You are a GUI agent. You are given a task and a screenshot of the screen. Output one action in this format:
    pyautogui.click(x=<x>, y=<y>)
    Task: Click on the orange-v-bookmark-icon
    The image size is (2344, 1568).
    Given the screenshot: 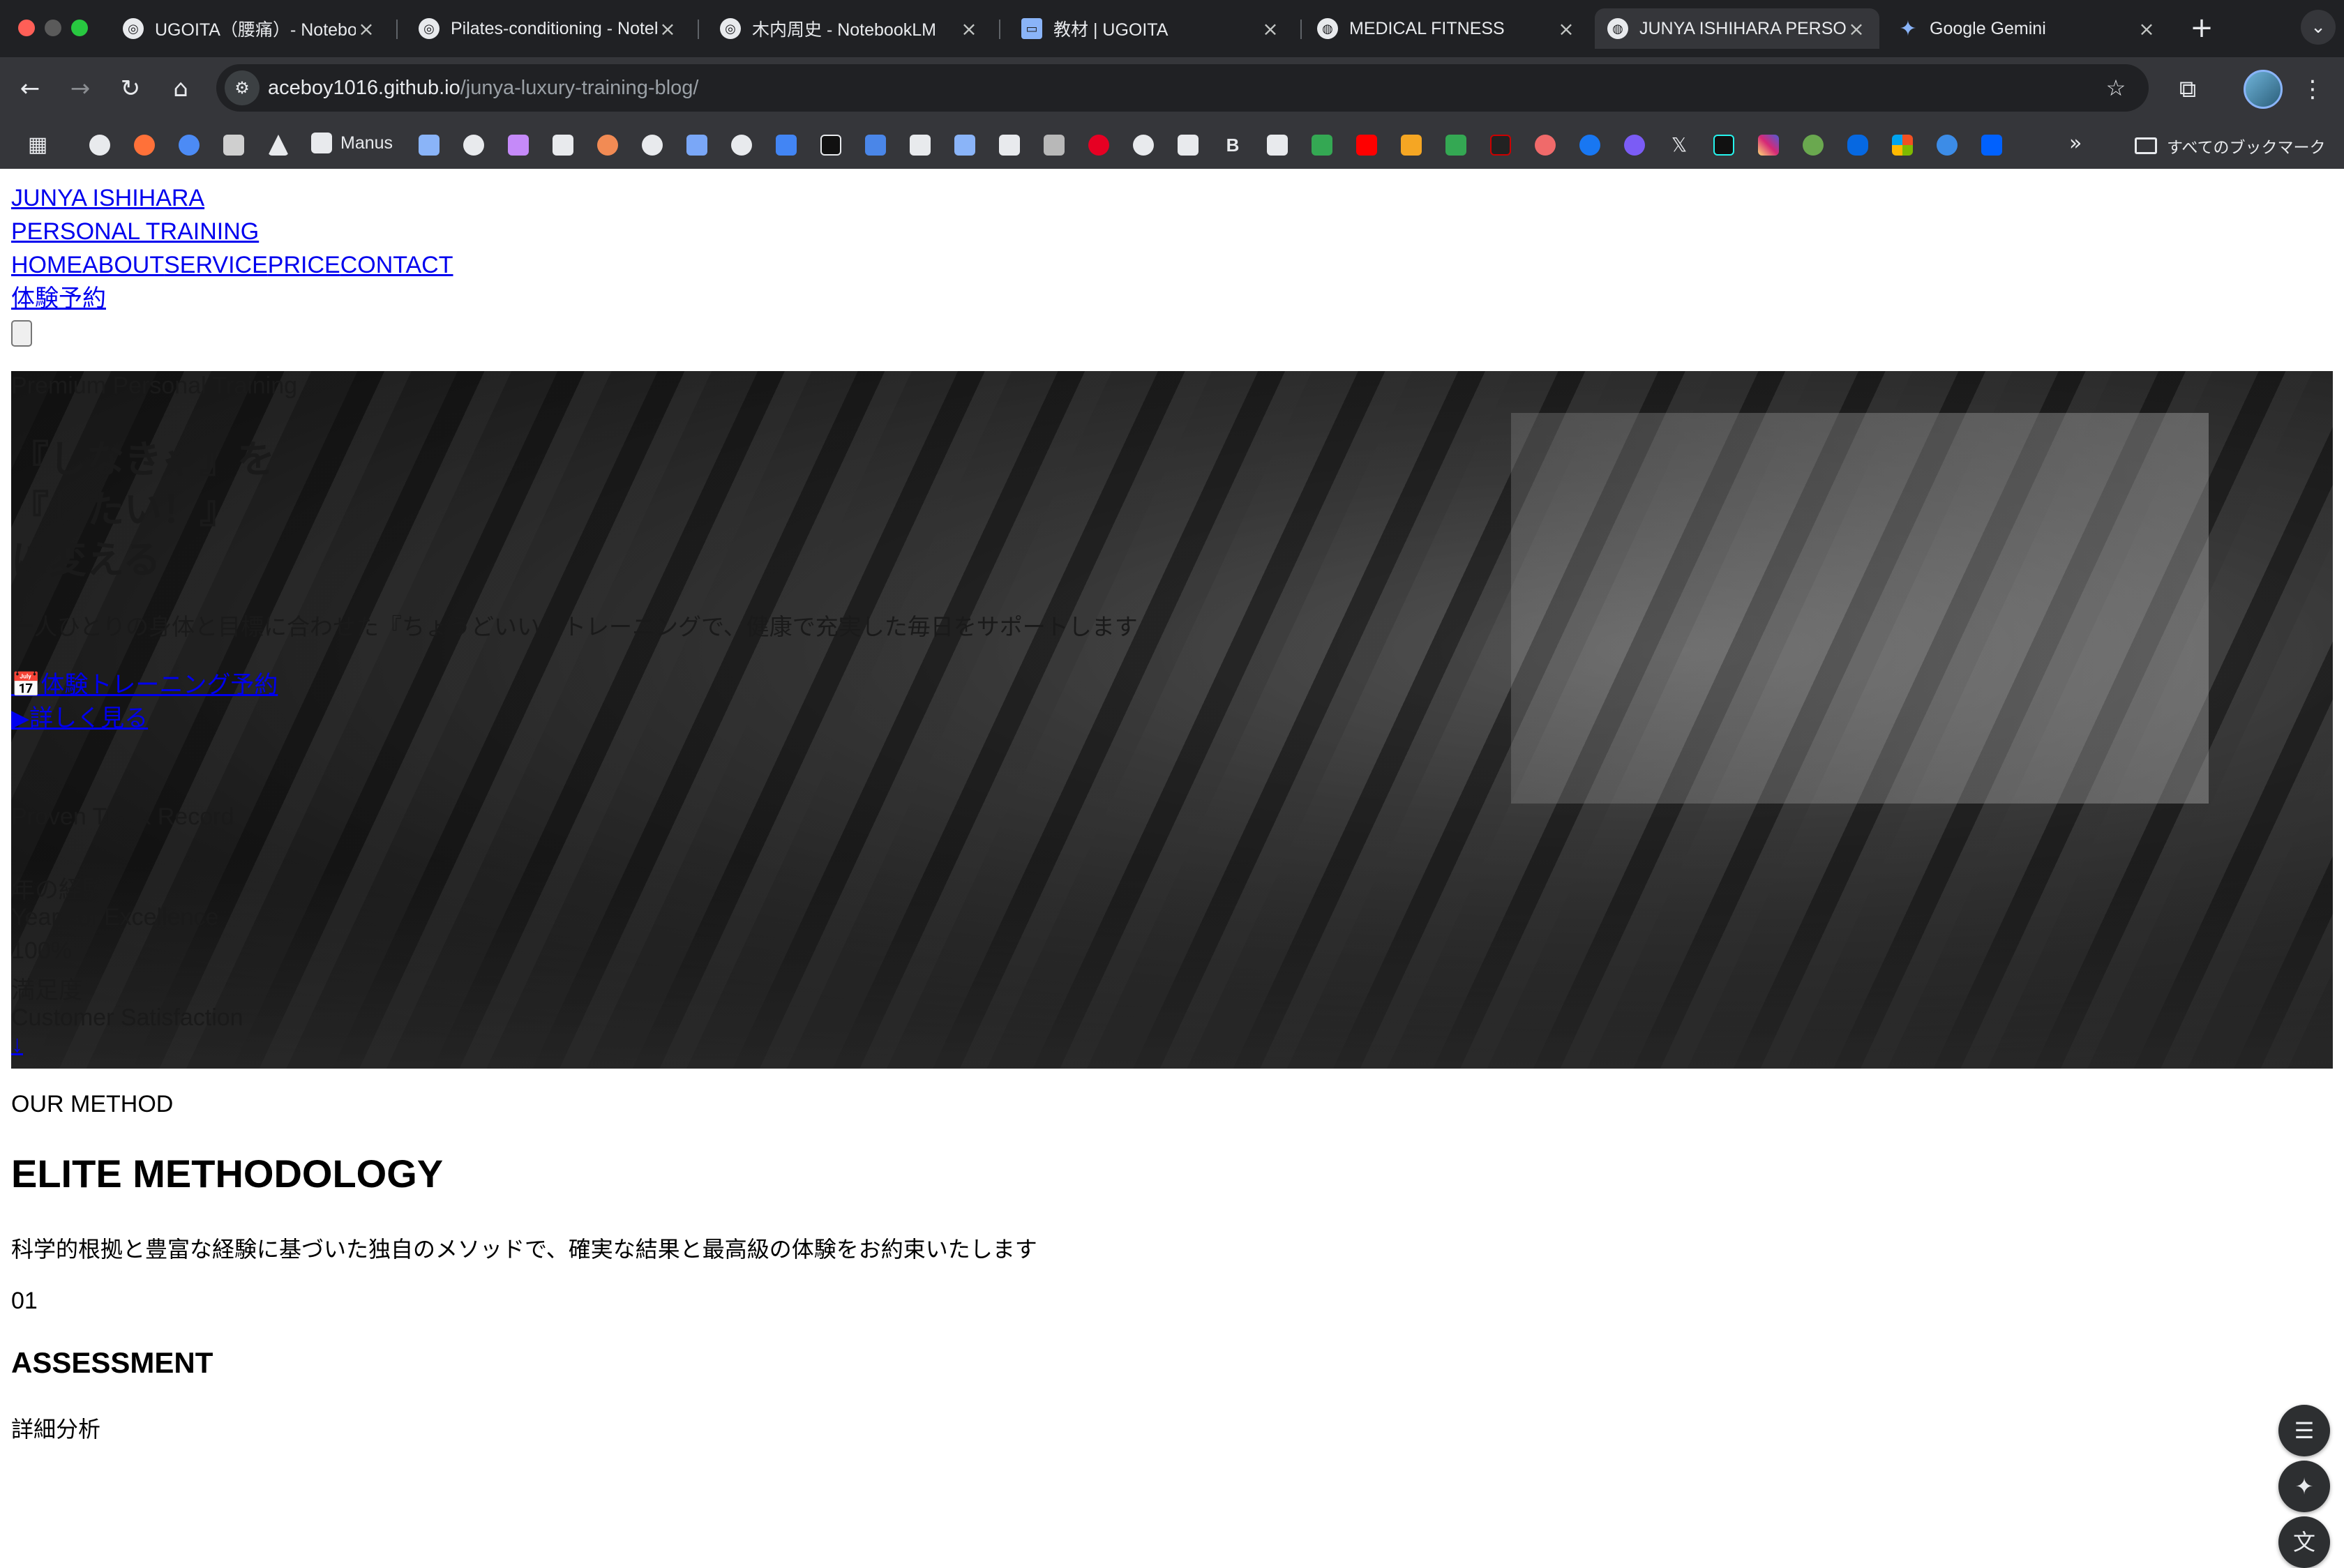 What is the action you would take?
    pyautogui.click(x=1411, y=145)
    